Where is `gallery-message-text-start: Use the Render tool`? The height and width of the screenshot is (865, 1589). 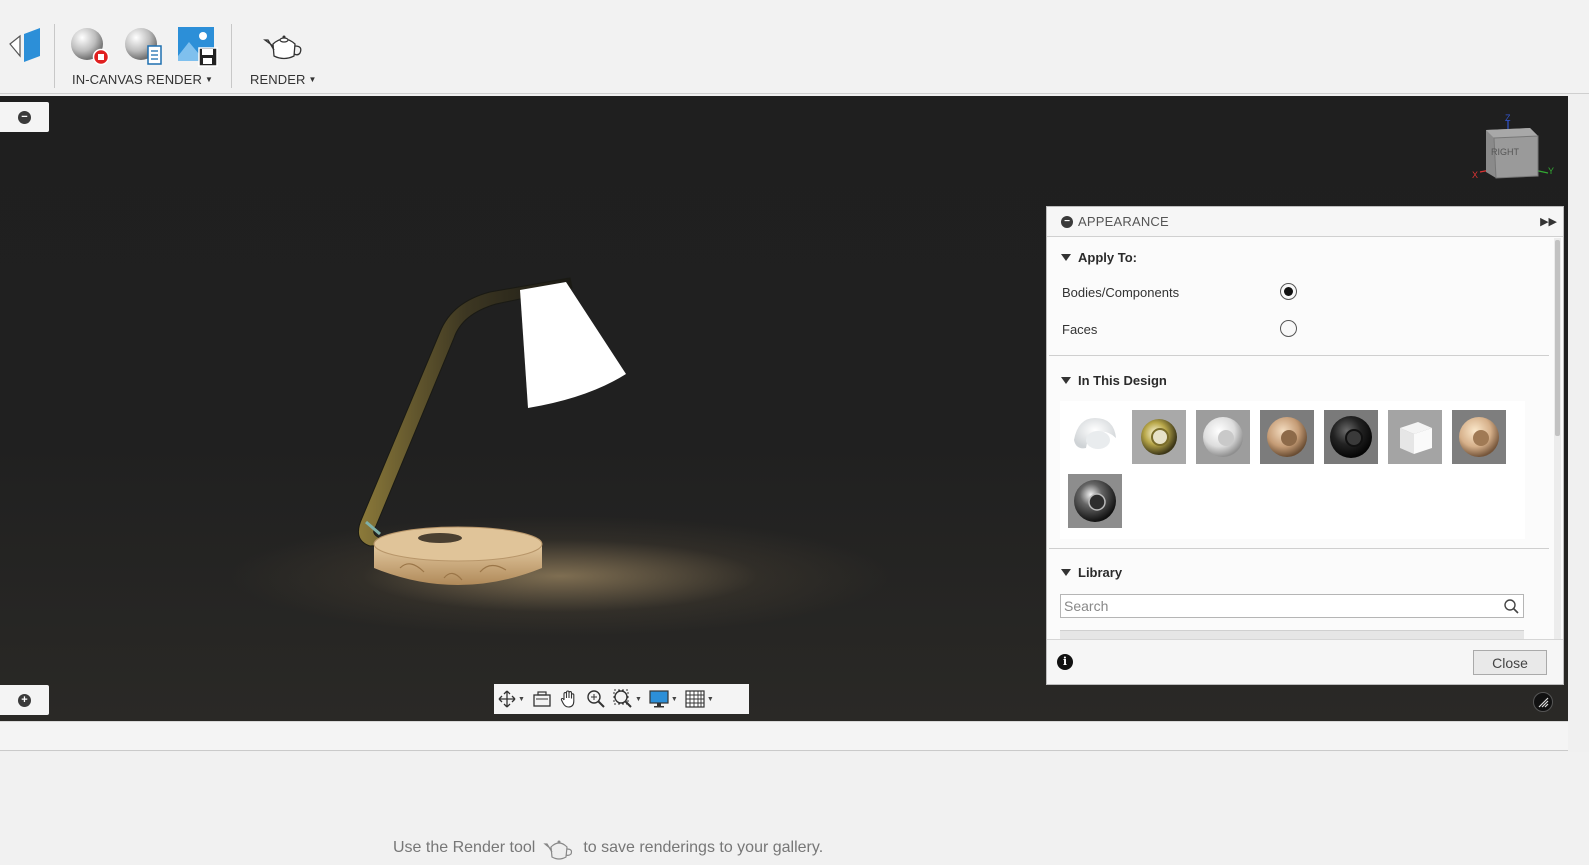
gallery-message-text-start: Use the Render tool is located at coordinates (464, 847).